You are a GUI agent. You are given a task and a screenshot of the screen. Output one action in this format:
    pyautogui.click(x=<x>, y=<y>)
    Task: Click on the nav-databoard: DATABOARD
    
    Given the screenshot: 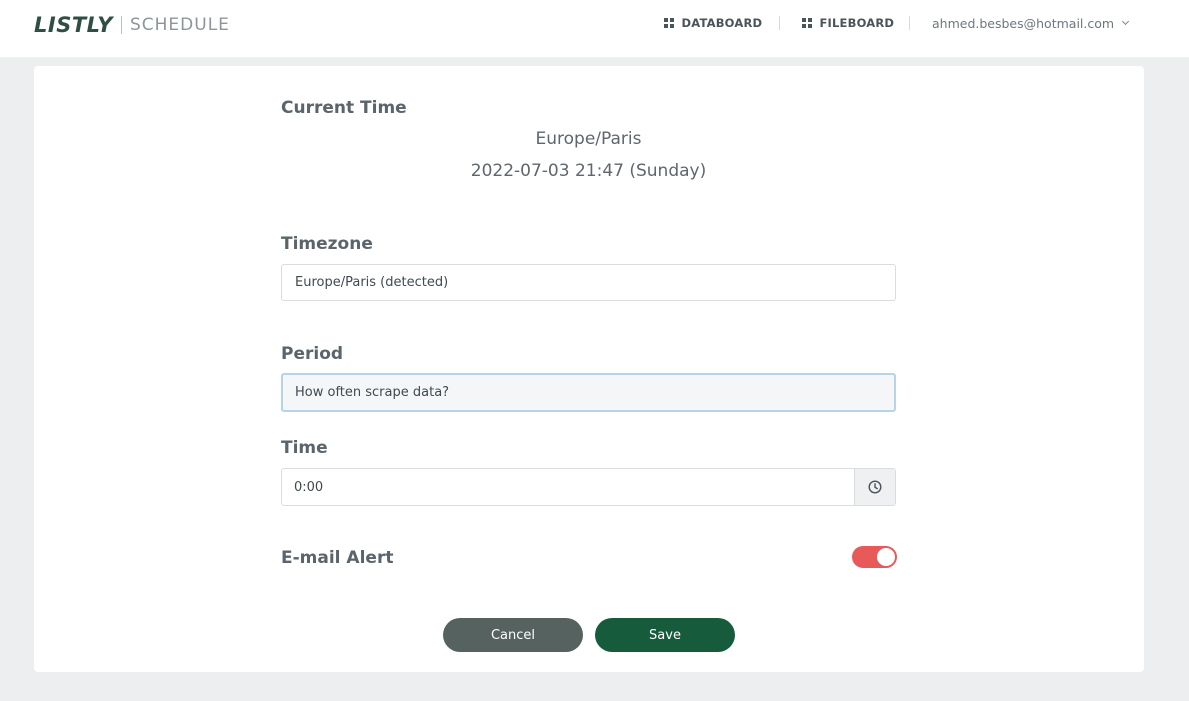 What is the action you would take?
    pyautogui.click(x=713, y=23)
    